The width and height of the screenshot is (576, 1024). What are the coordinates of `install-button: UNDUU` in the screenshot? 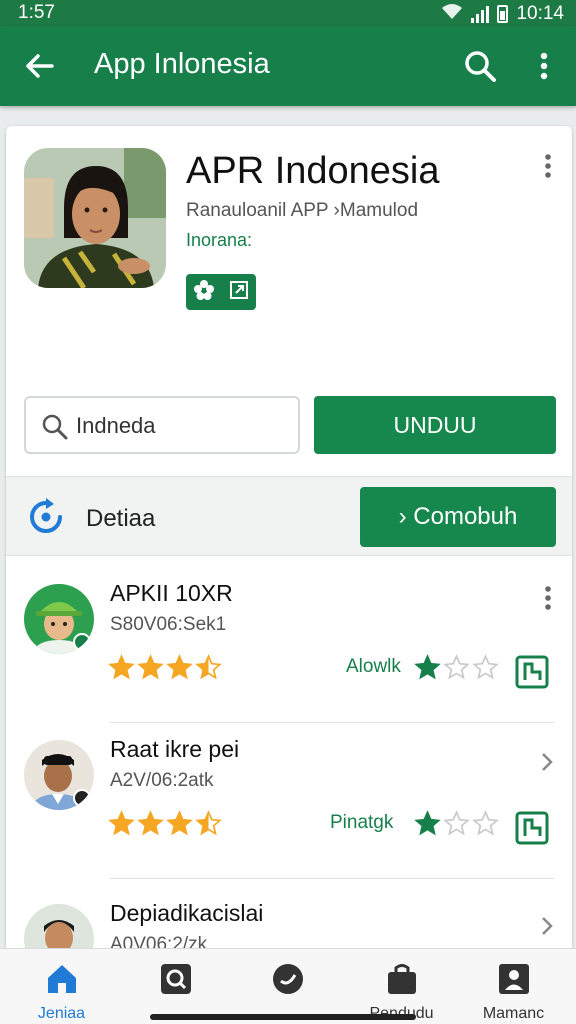 It's located at (435, 425).